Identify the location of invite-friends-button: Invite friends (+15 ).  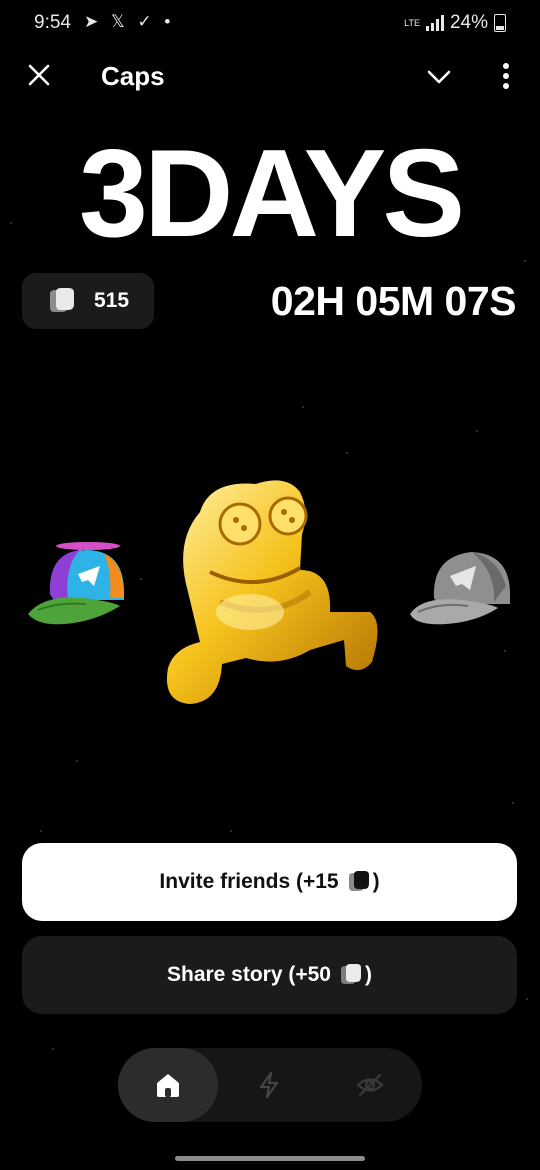
(269, 882).